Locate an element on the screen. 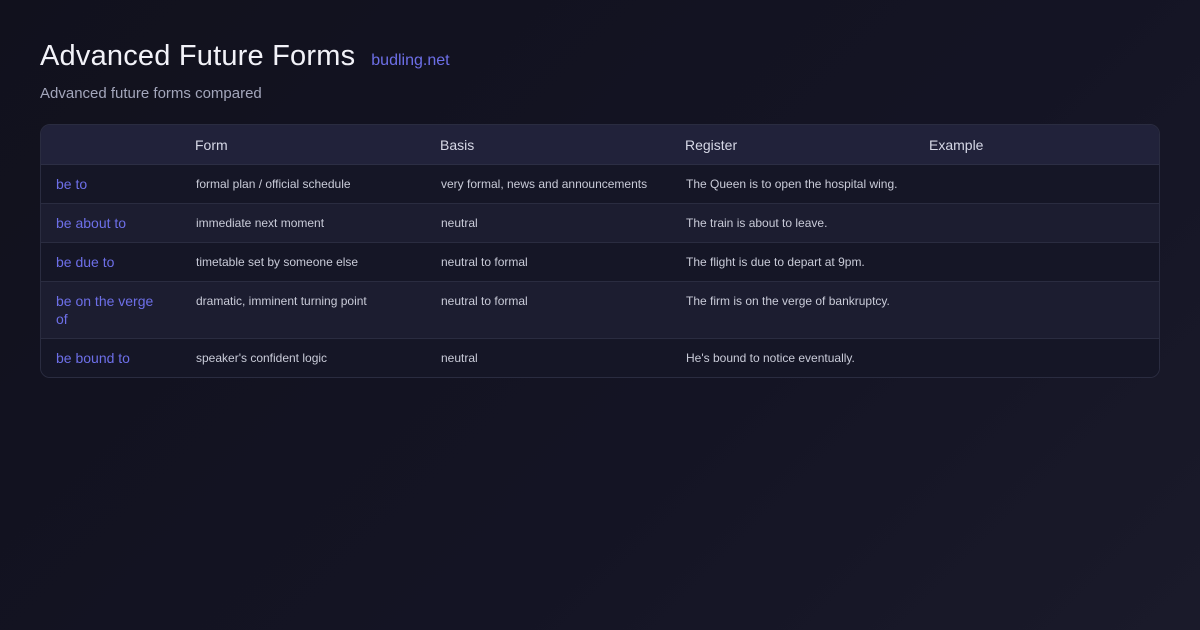  row-term: be on the verge of is located at coordinates (105, 310).